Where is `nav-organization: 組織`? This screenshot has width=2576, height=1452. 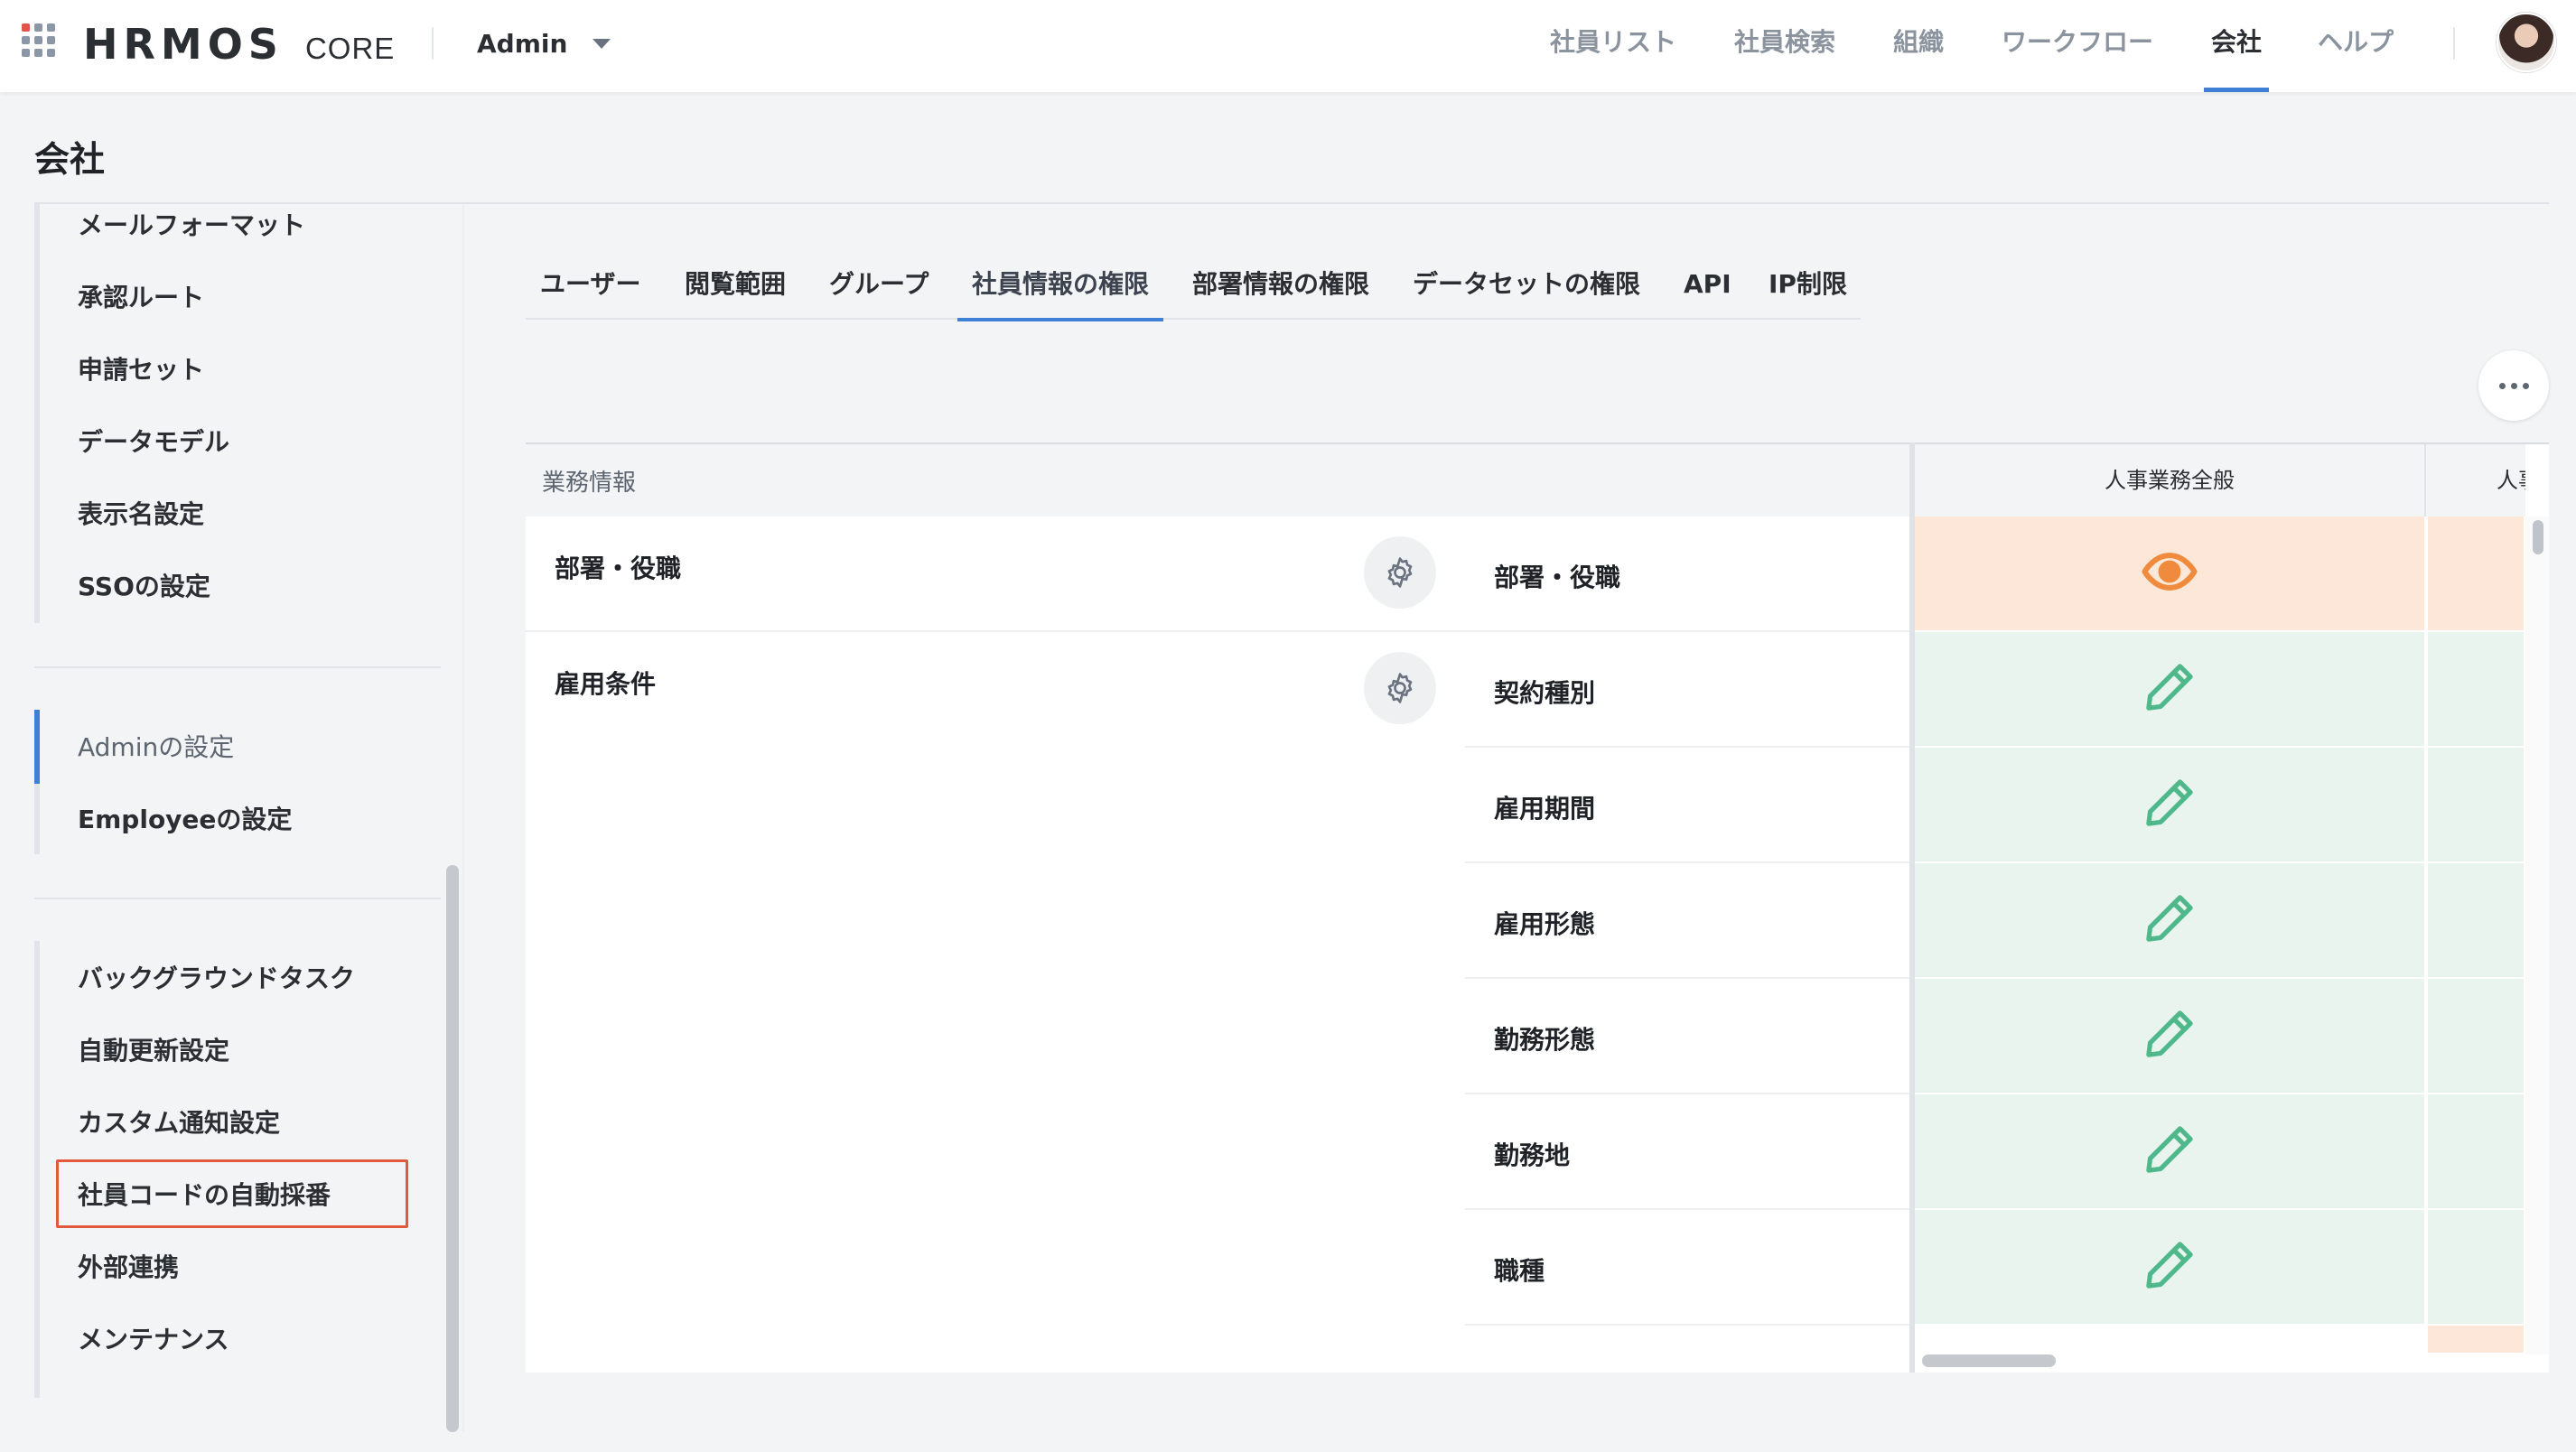
nav-organization: 組織 is located at coordinates (1918, 46).